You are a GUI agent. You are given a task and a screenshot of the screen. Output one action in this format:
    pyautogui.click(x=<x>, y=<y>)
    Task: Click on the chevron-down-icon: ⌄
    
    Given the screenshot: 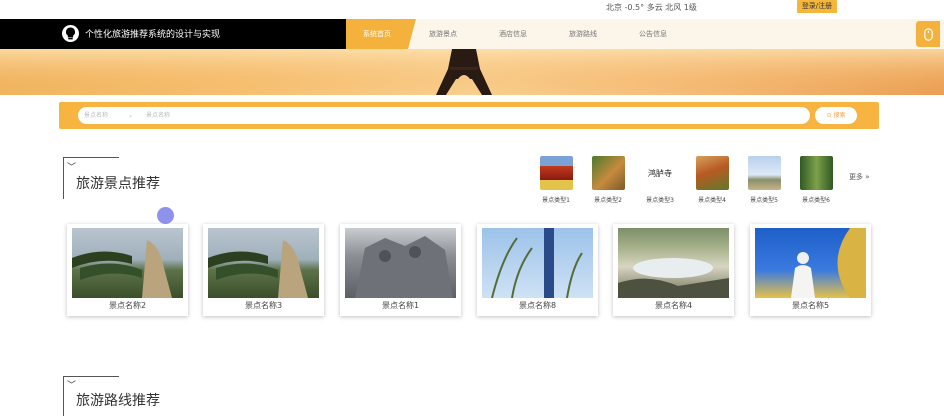 What is the action you would take?
    pyautogui.click(x=131, y=115)
    